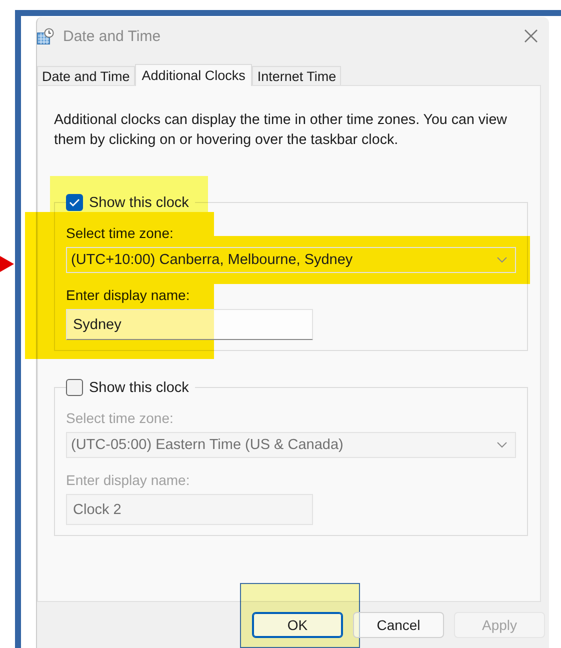 Image resolution: width=561 pixels, height=648 pixels. What do you see at coordinates (281, 130) in the screenshot?
I see `description-text: Additional clocks can display the time in other time zones. You can view them by clicking on or hovering over the taskbar clock.` at bounding box center [281, 130].